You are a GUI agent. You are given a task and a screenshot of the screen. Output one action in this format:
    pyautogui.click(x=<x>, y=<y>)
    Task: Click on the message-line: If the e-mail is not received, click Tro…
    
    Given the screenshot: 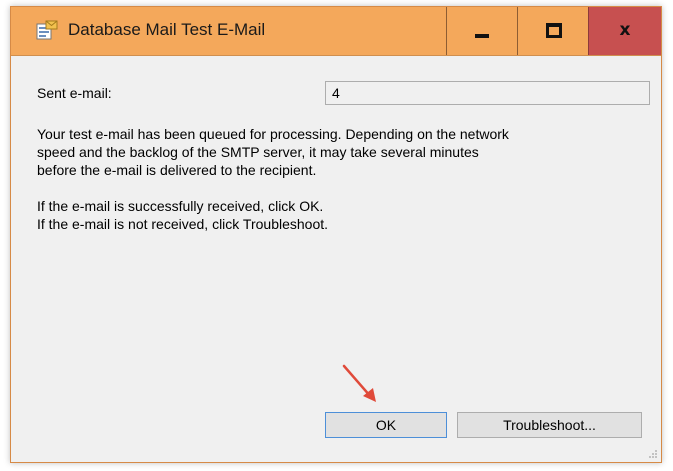 What is the action you would take?
    pyautogui.click(x=183, y=224)
    